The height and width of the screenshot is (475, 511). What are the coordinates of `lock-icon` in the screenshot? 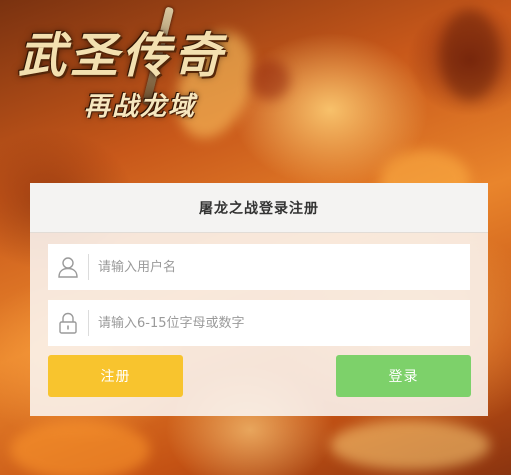 It's located at (68, 323).